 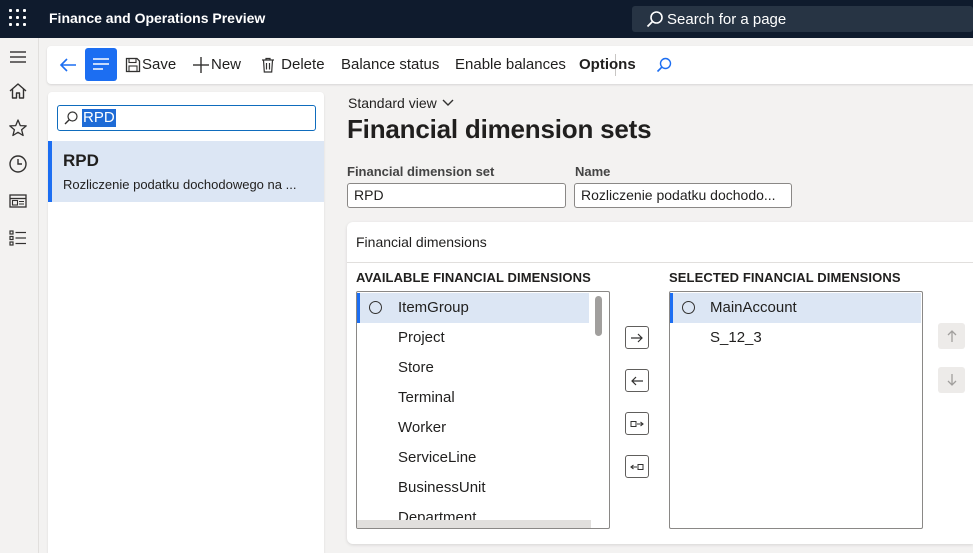 I want to click on list-item-label: Worker, so click(x=422, y=427).